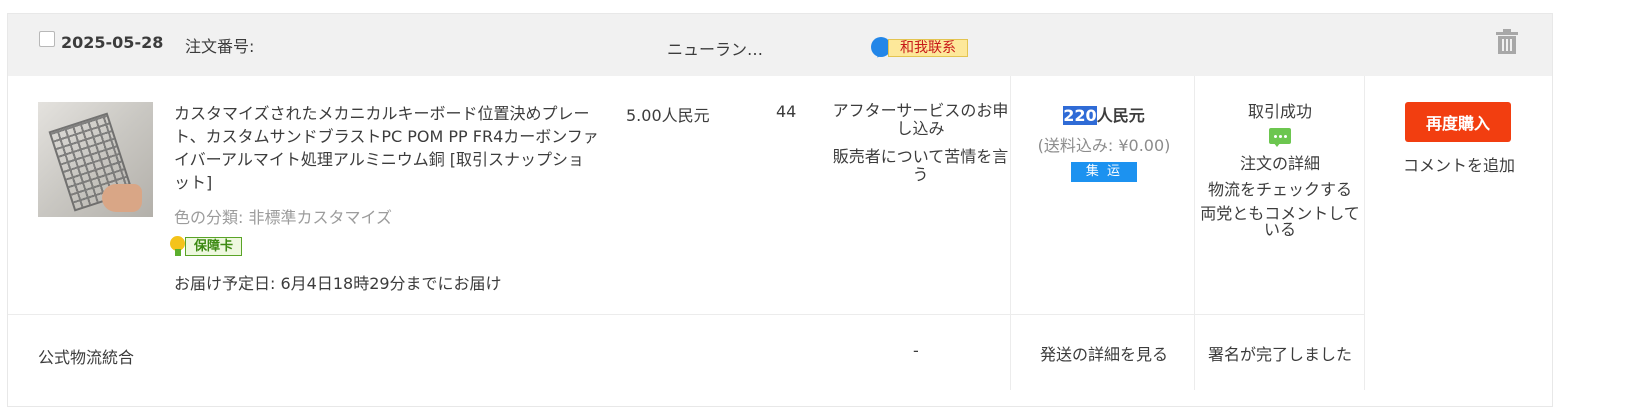  What do you see at coordinates (213, 246) in the screenshot?
I see `guarantee-card-label: 保障卡` at bounding box center [213, 246].